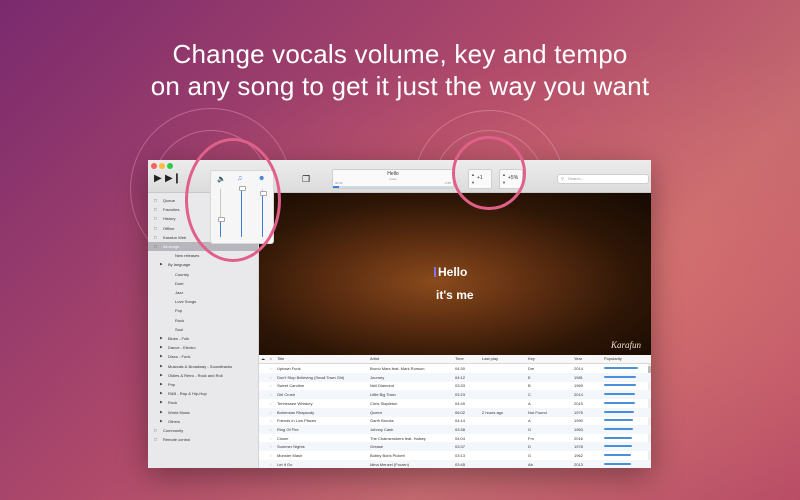 Image resolution: width=800 pixels, height=500 pixels. I want to click on clock-icon: □, so click(155, 219).